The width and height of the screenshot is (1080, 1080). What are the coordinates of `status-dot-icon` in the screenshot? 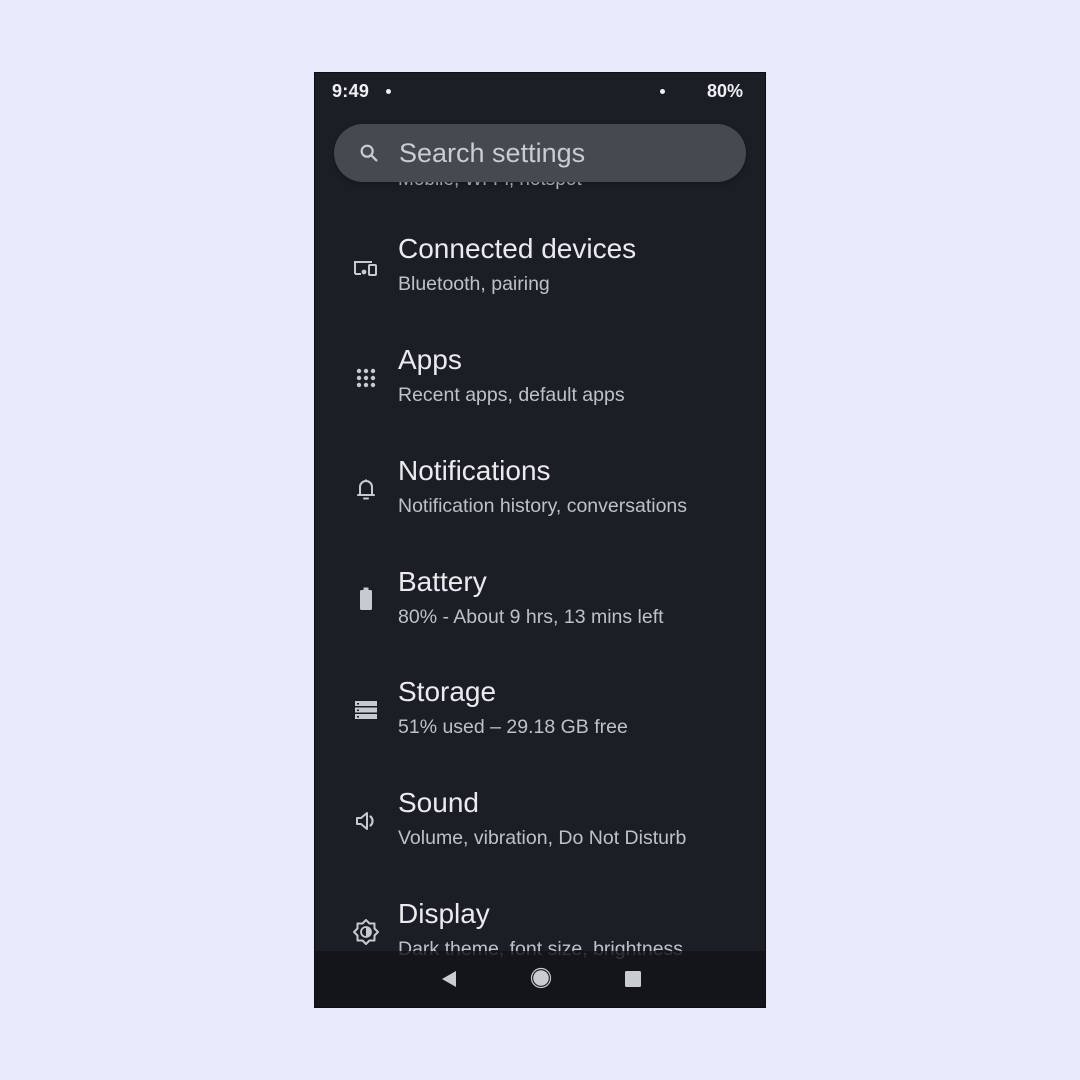 It's located at (662, 91).